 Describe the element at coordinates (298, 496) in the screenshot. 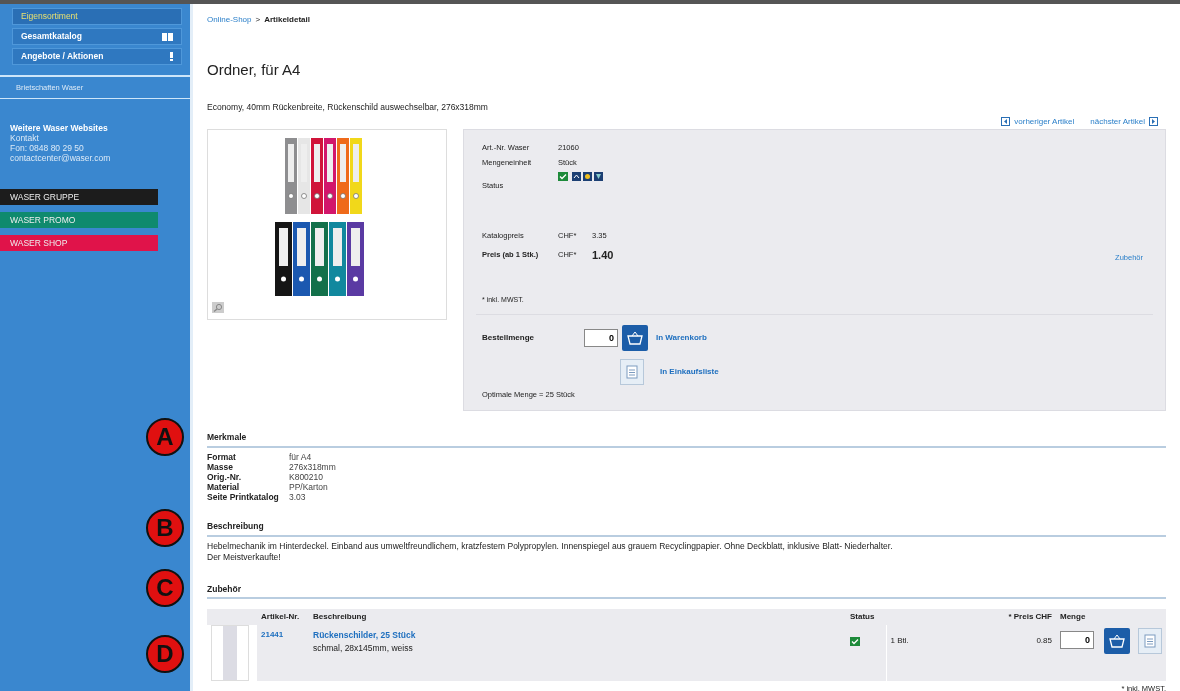

I see `feature-value: 3.03` at that location.